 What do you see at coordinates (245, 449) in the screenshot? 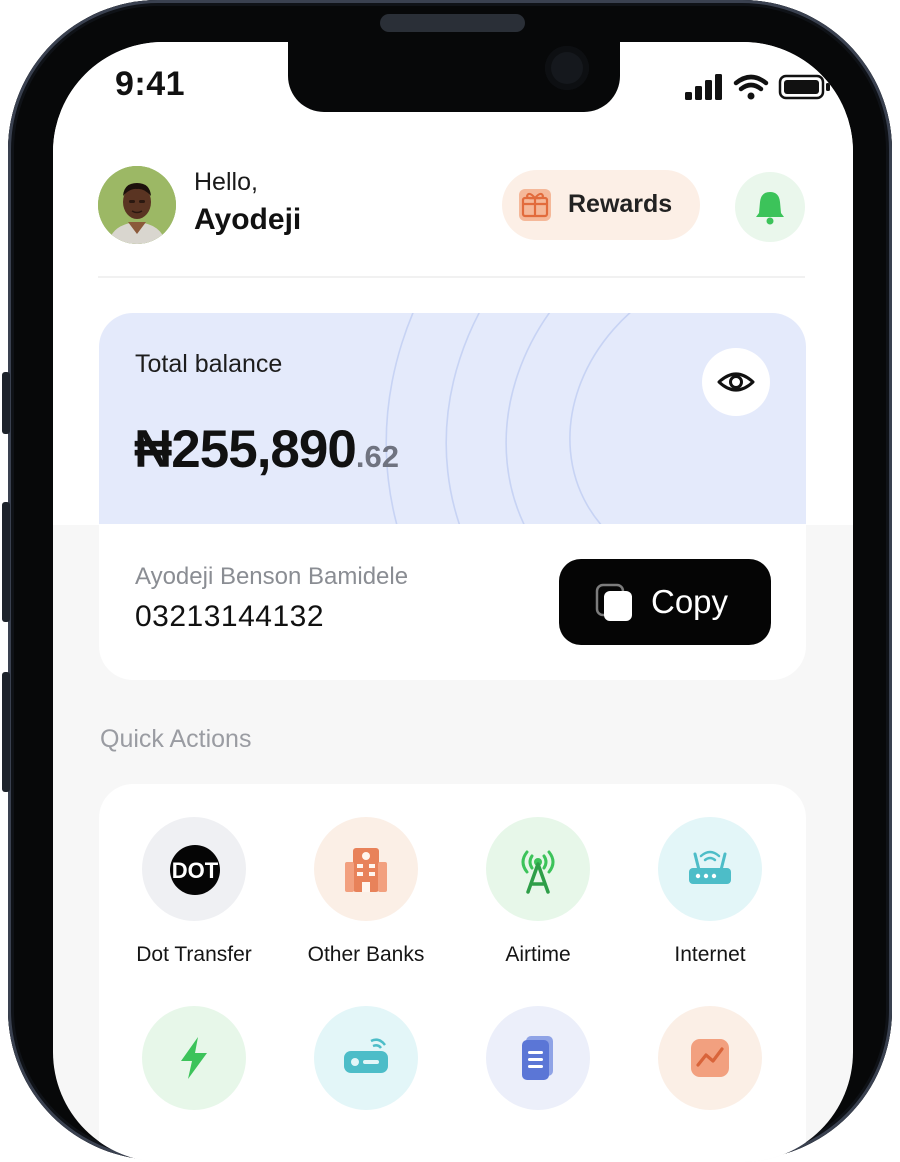
I see `balance-main: ₦255,890` at bounding box center [245, 449].